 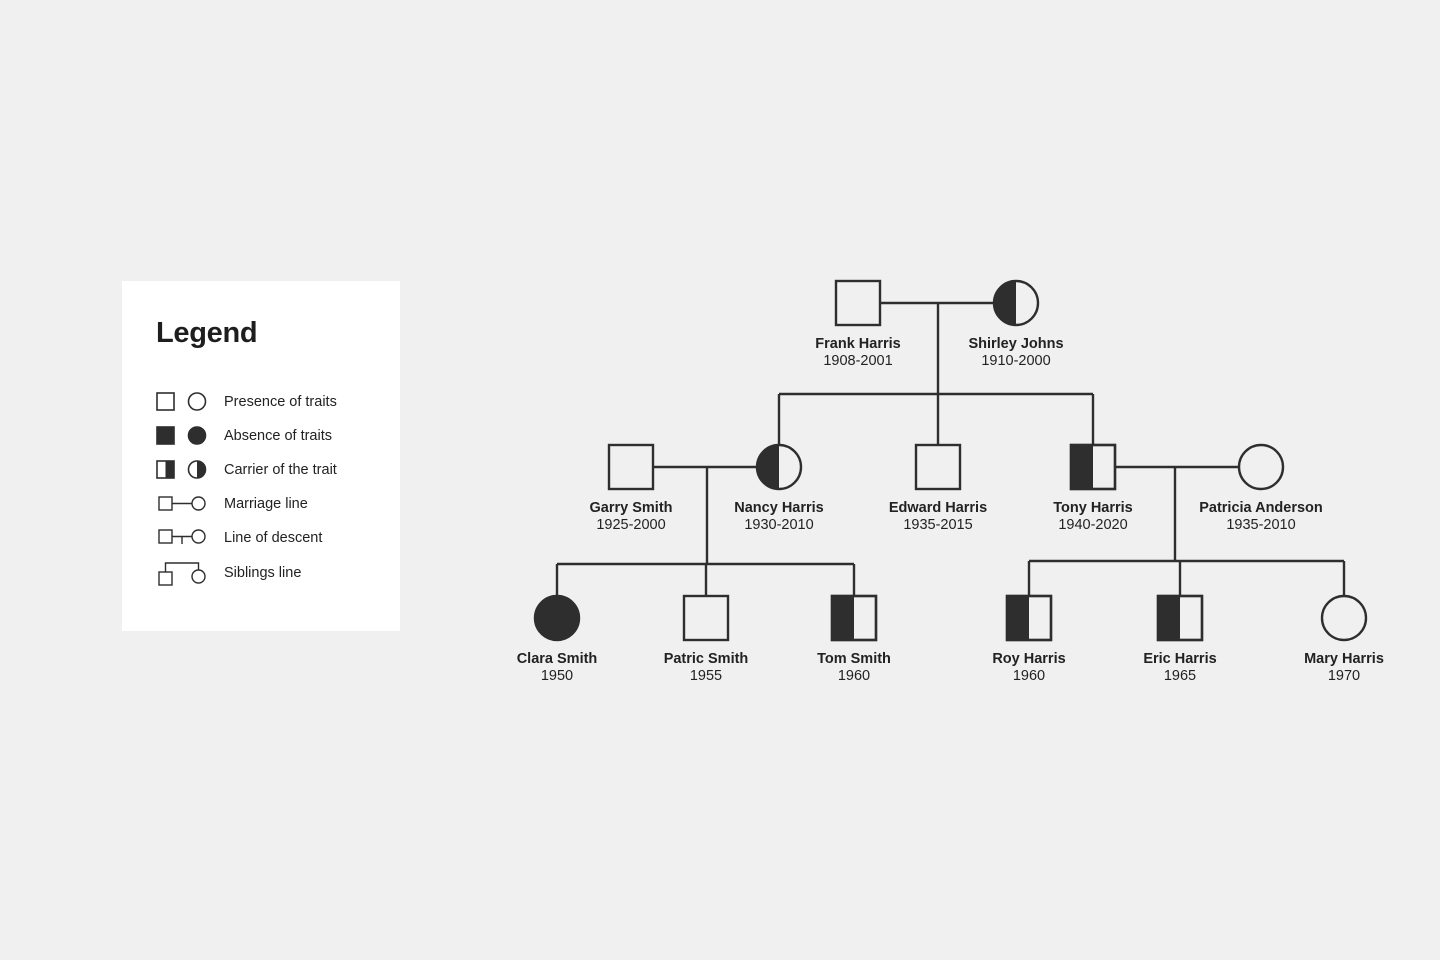 I want to click on person-mary: Mary Harris1970, so click(x=1344, y=639).